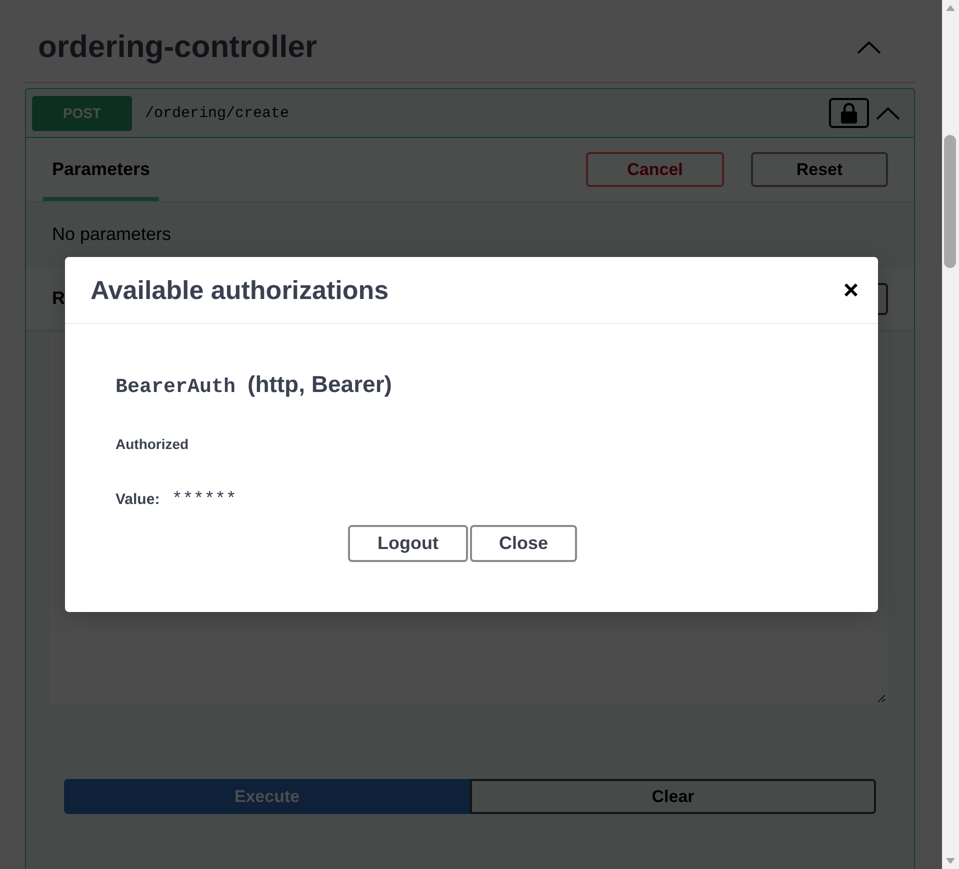  I want to click on scheme-name: BearerAuth, so click(176, 388).